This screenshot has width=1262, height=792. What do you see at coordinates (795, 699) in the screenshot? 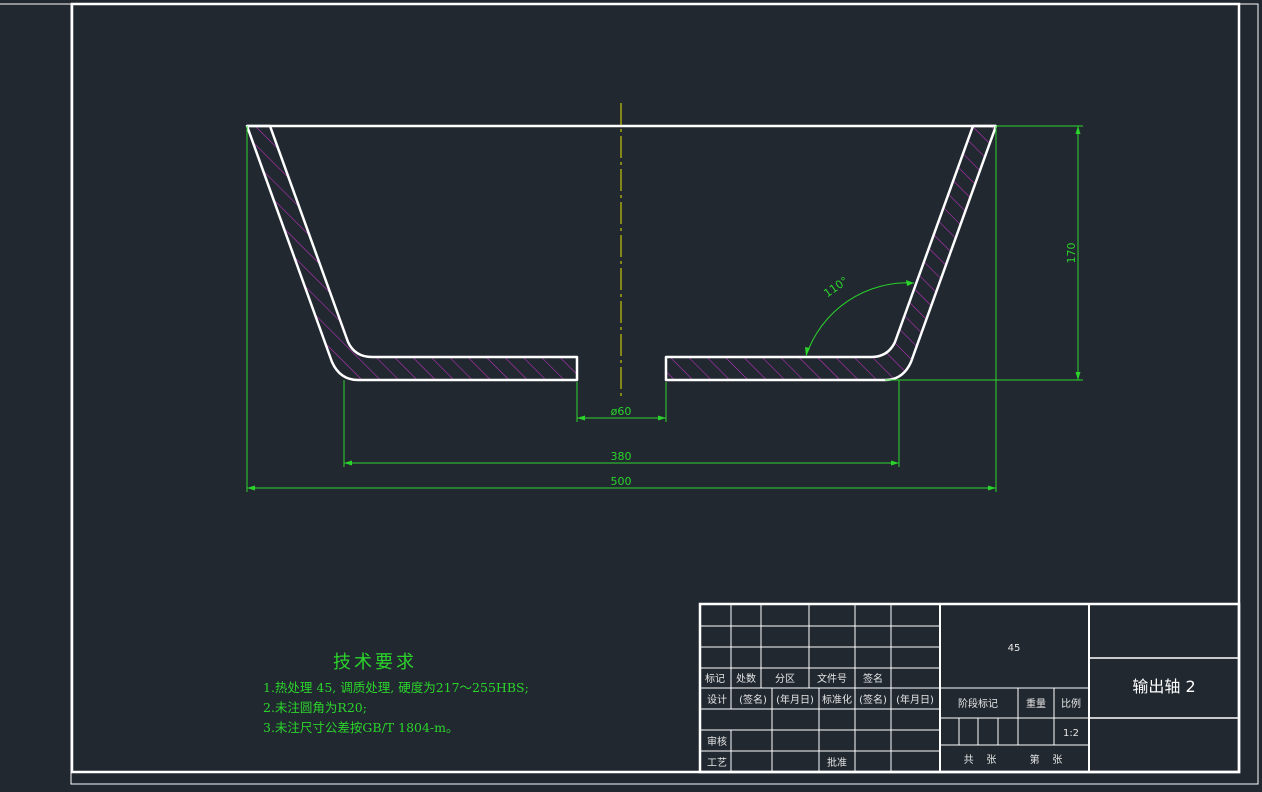
I see `tb-date: (年月日)` at bounding box center [795, 699].